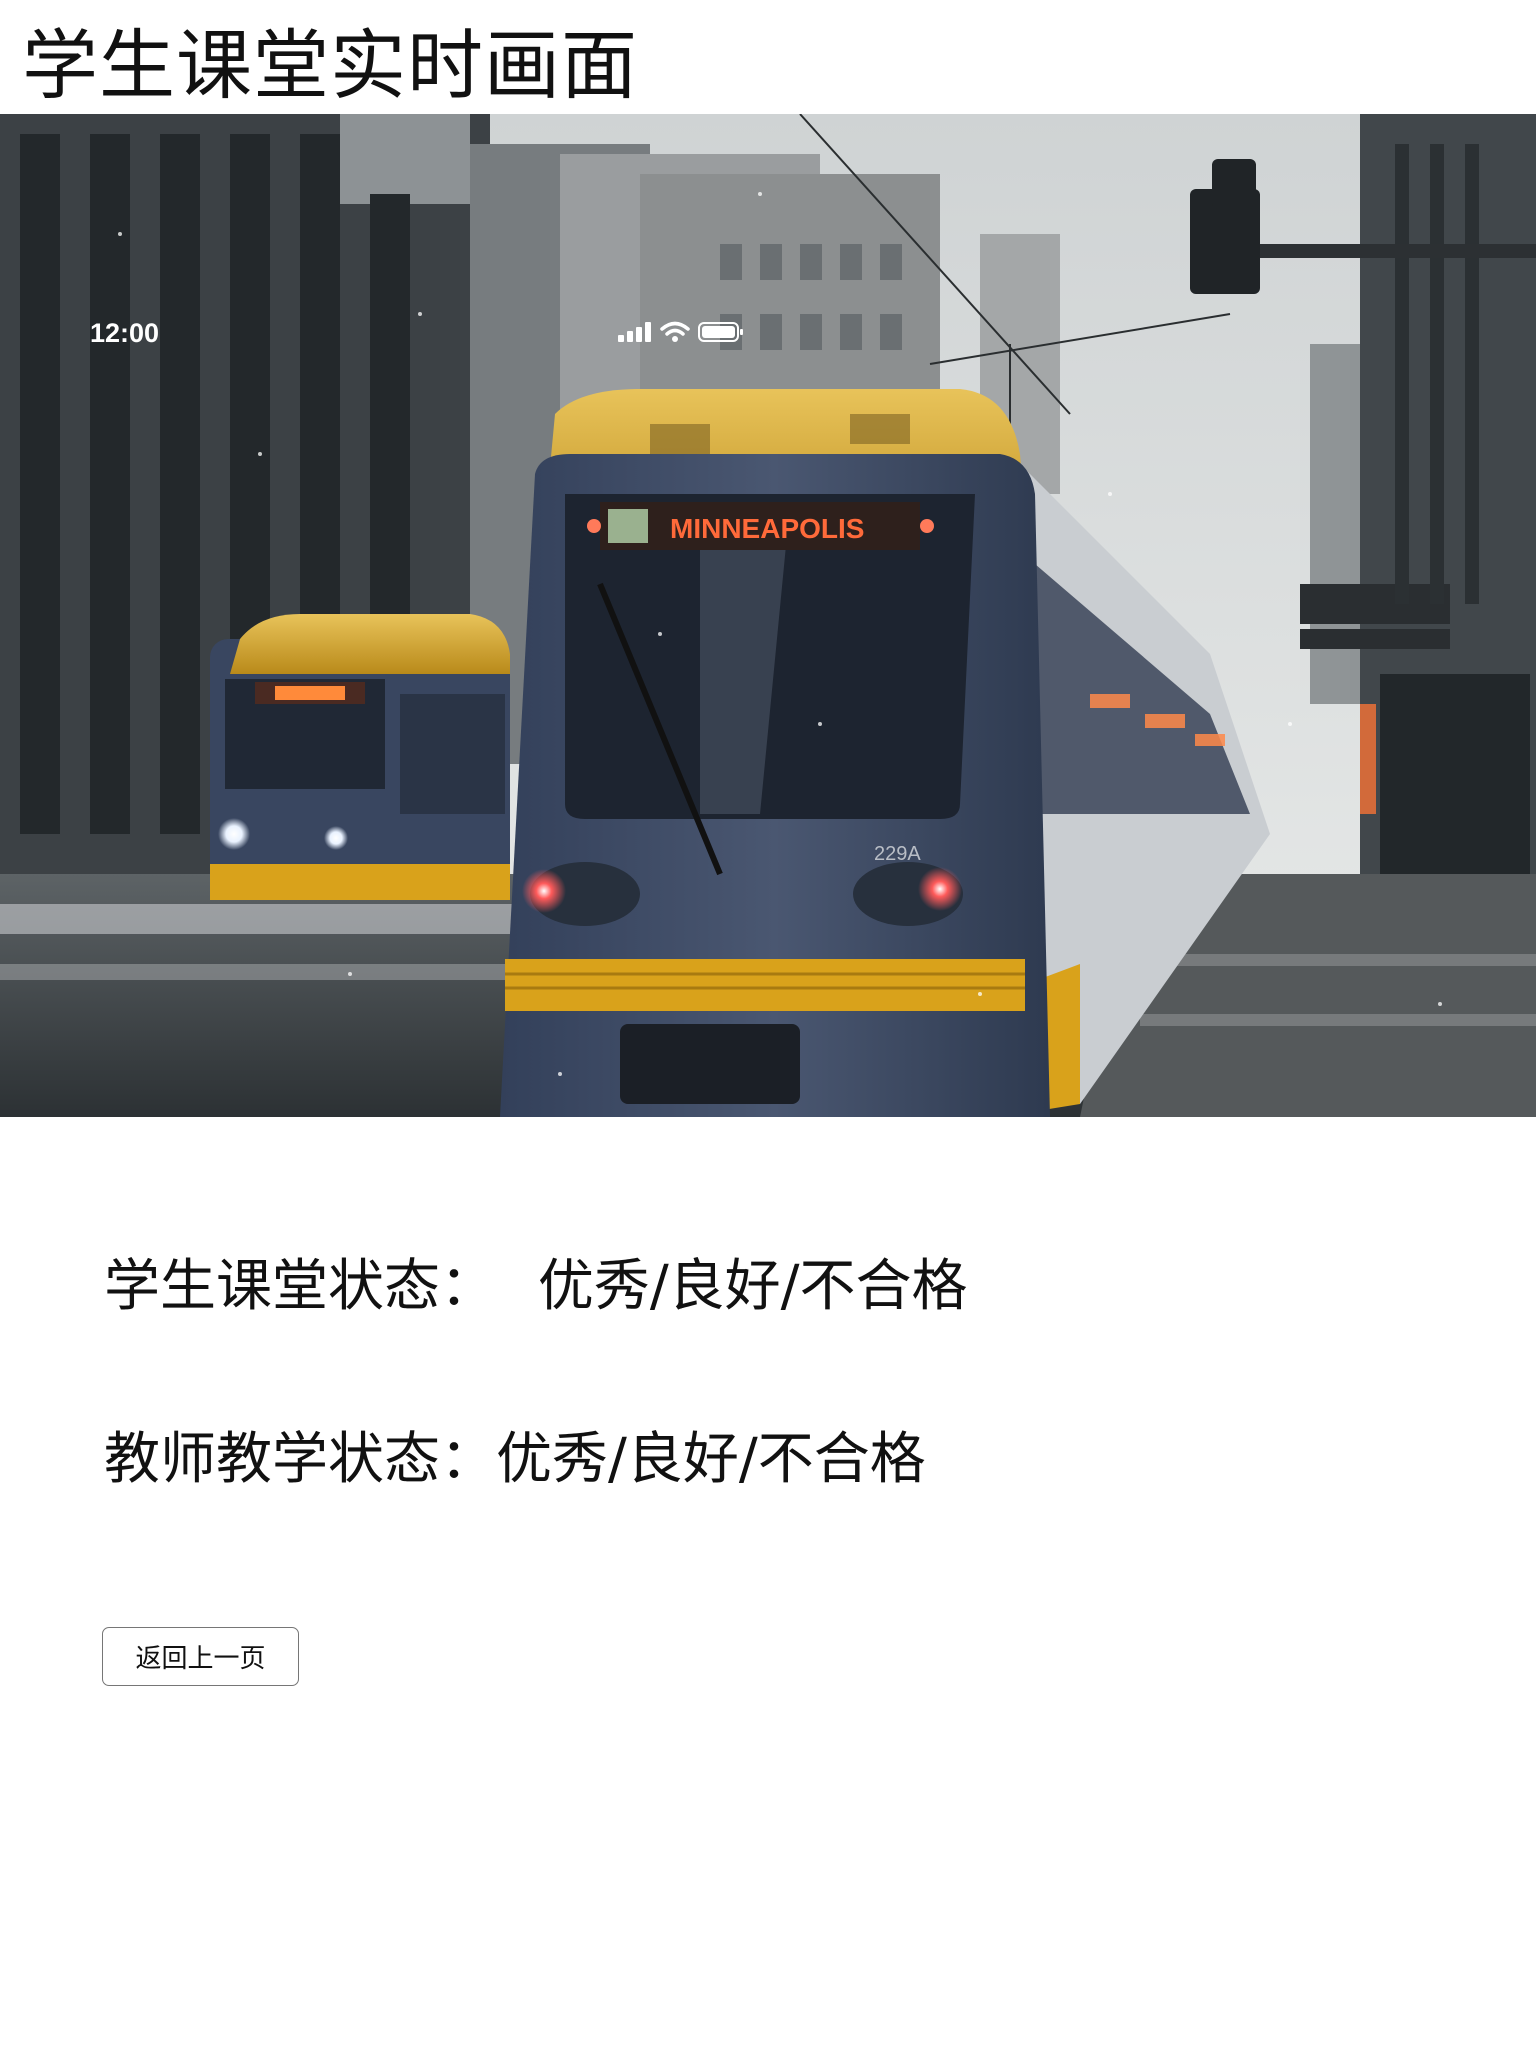 The image size is (1536, 2048). Describe the element at coordinates (720, 332) in the screenshot. I see `battery-icon` at that location.